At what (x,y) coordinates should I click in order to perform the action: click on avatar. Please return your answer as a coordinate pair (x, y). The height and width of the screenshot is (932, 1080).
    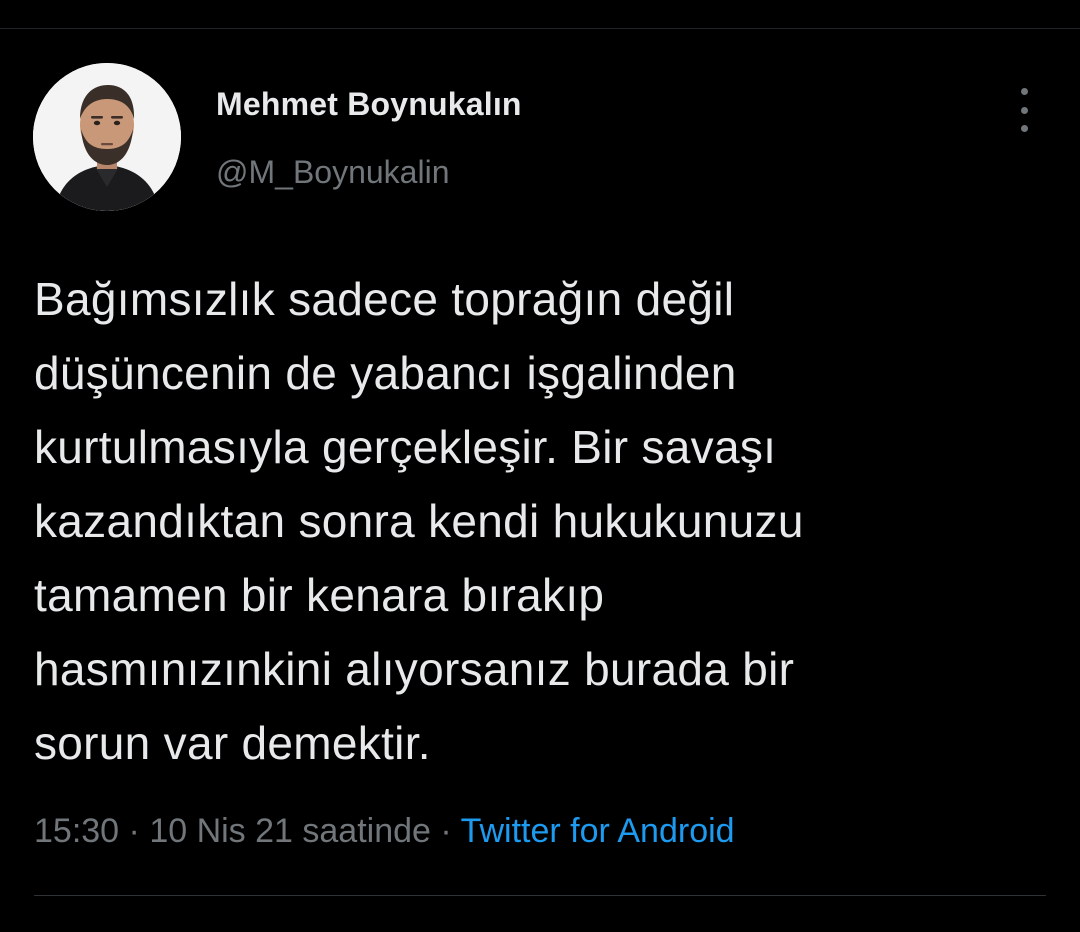
    Looking at the image, I should click on (107, 137).